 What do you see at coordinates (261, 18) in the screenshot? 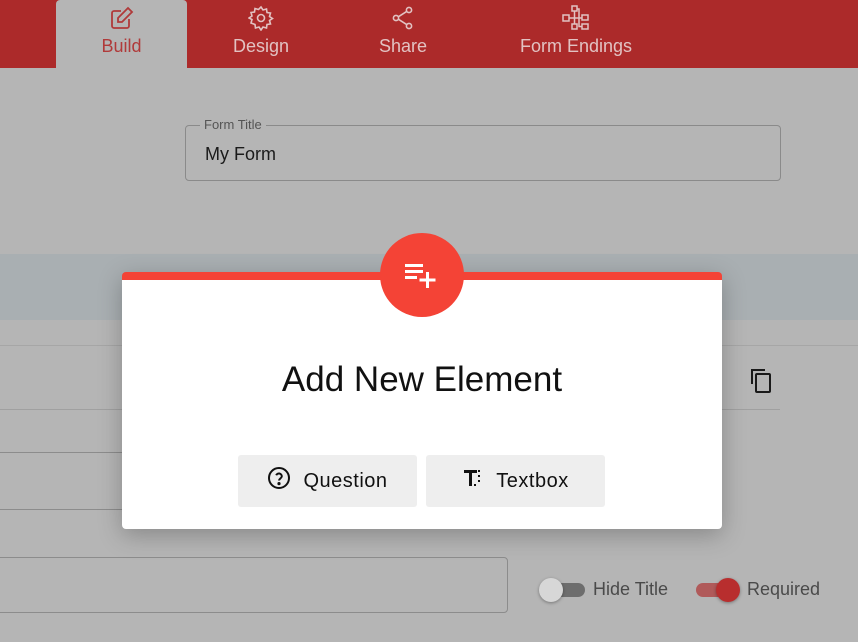
I see `gear-icon` at bounding box center [261, 18].